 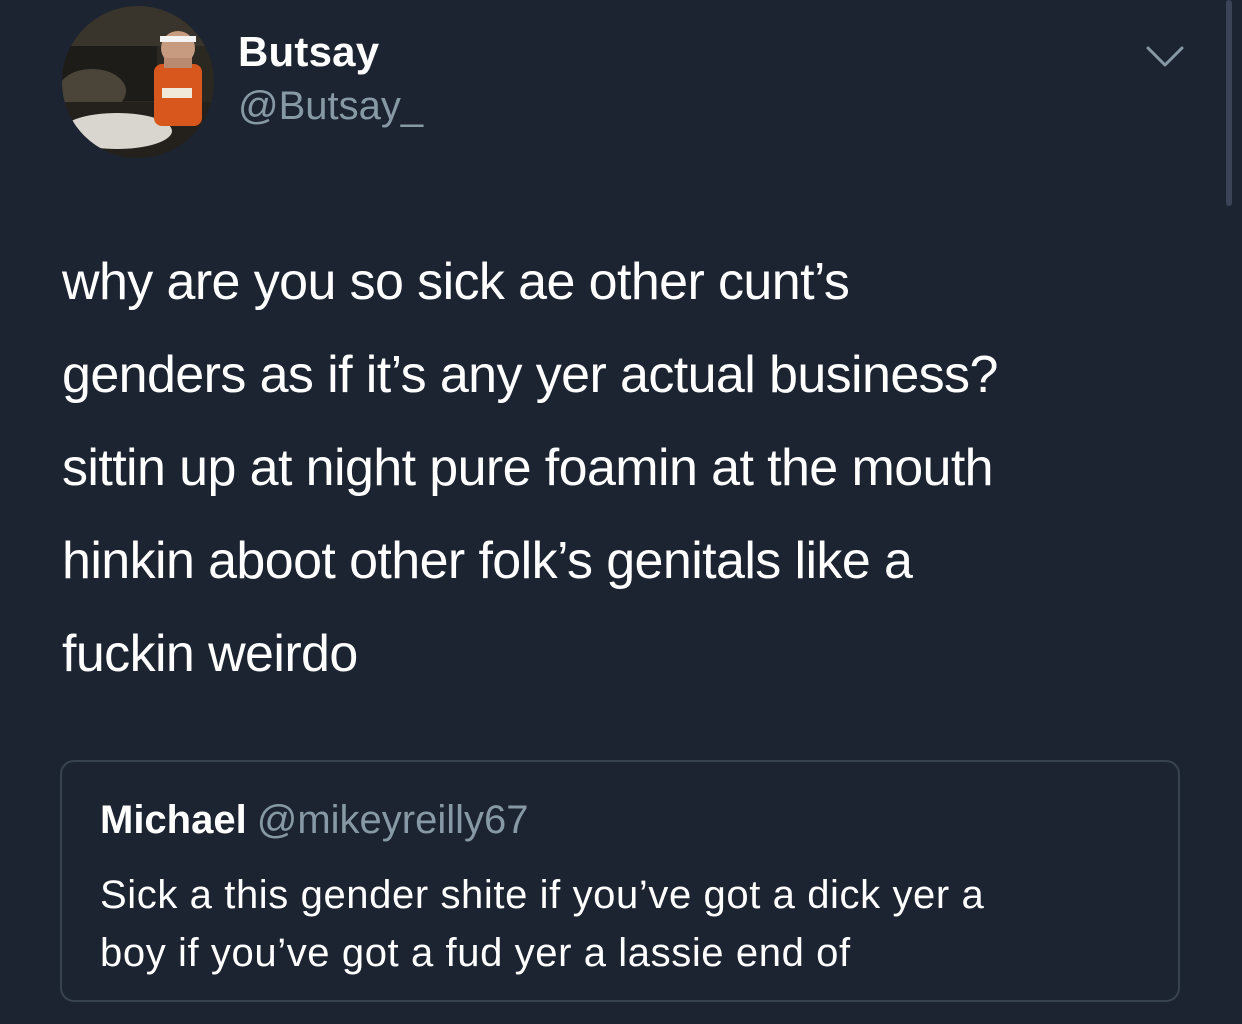 I want to click on display-name: Butsay, so click(x=308, y=52).